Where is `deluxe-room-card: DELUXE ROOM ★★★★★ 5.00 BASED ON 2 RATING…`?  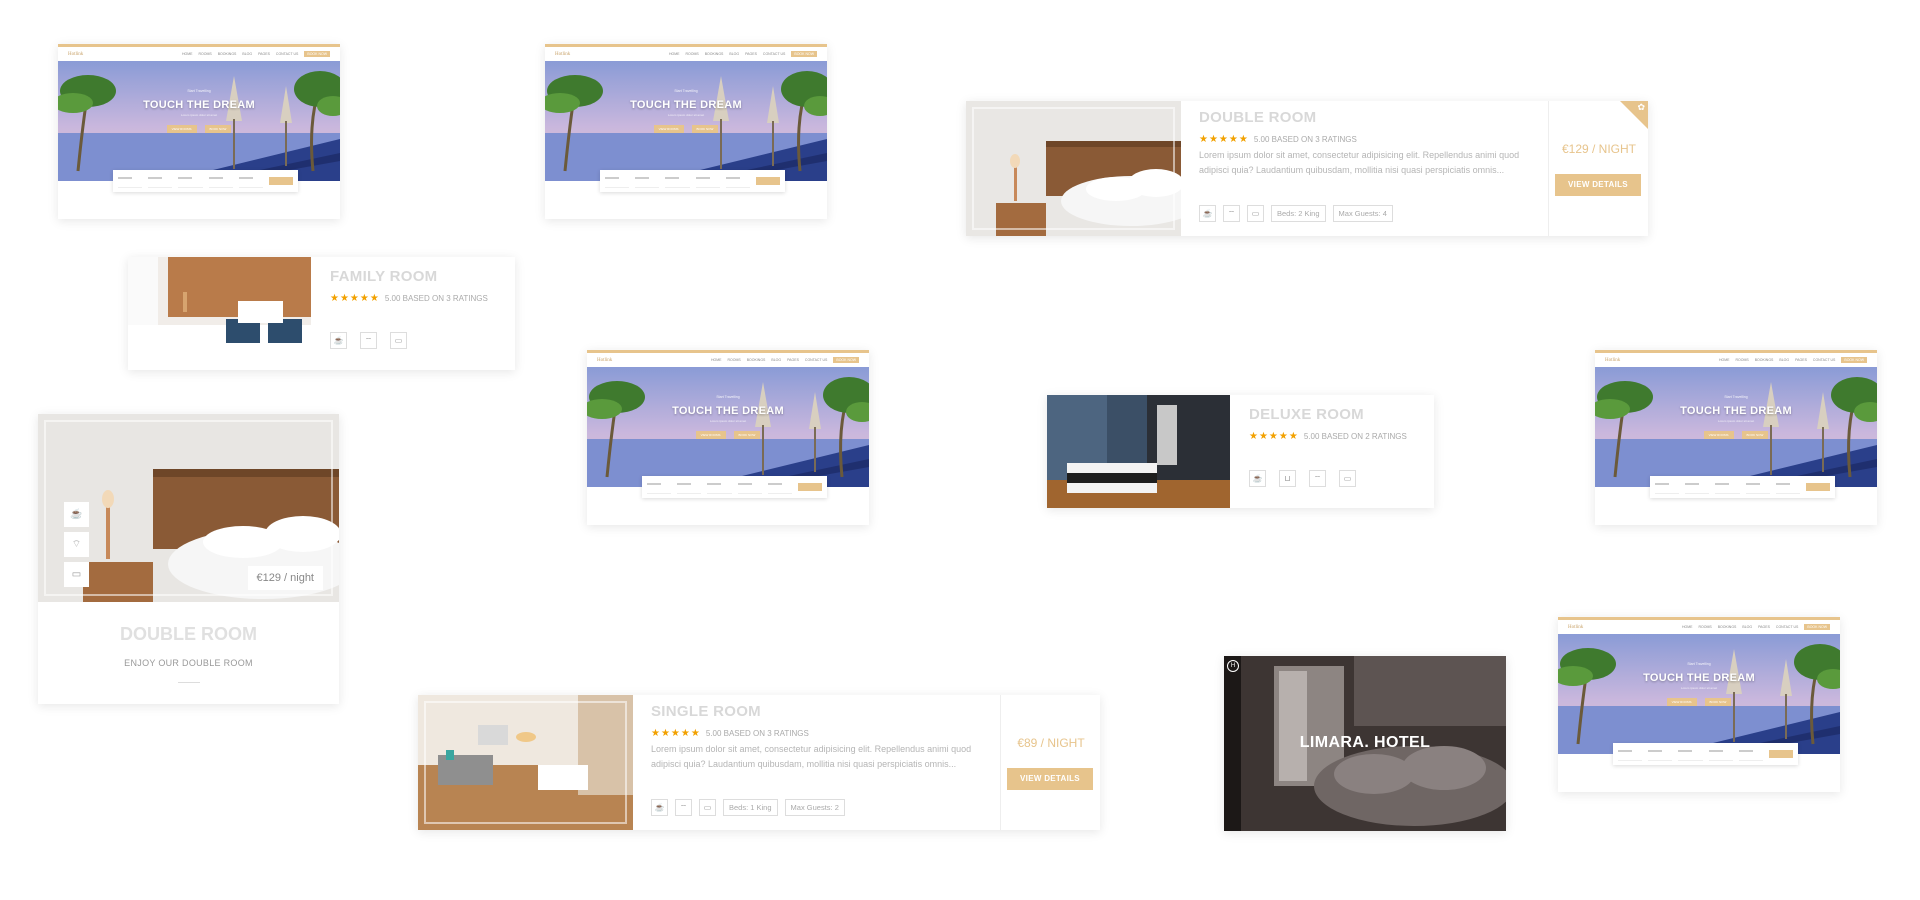 deluxe-room-card: DELUXE ROOM ★★★★★ 5.00 BASED ON 2 RATING… is located at coordinates (1240, 451).